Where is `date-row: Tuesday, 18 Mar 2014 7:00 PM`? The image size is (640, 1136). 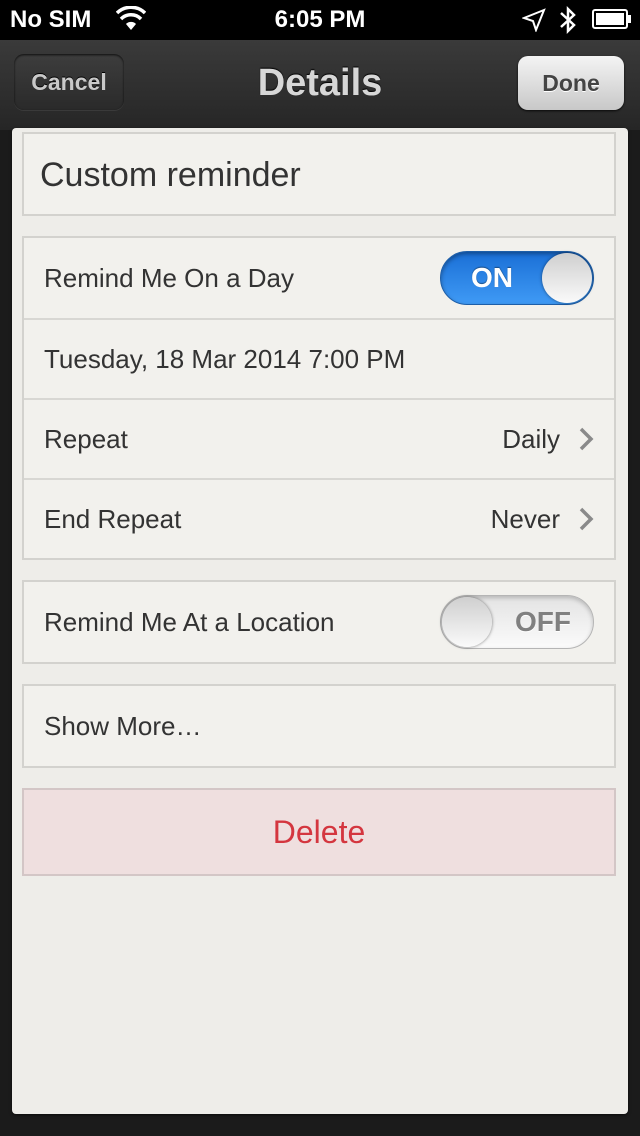
date-row: Tuesday, 18 Mar 2014 7:00 PM is located at coordinates (319, 358).